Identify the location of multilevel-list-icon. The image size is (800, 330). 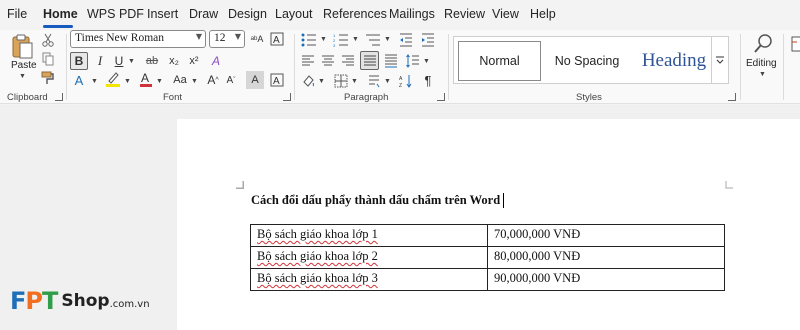
(373, 39).